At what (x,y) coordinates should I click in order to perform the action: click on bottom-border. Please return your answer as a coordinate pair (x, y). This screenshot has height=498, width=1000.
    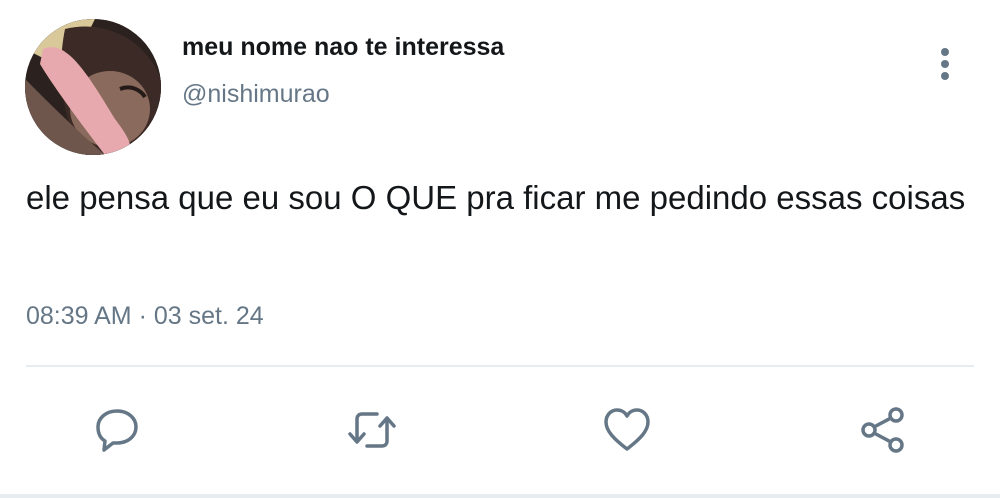
    Looking at the image, I should click on (500, 496).